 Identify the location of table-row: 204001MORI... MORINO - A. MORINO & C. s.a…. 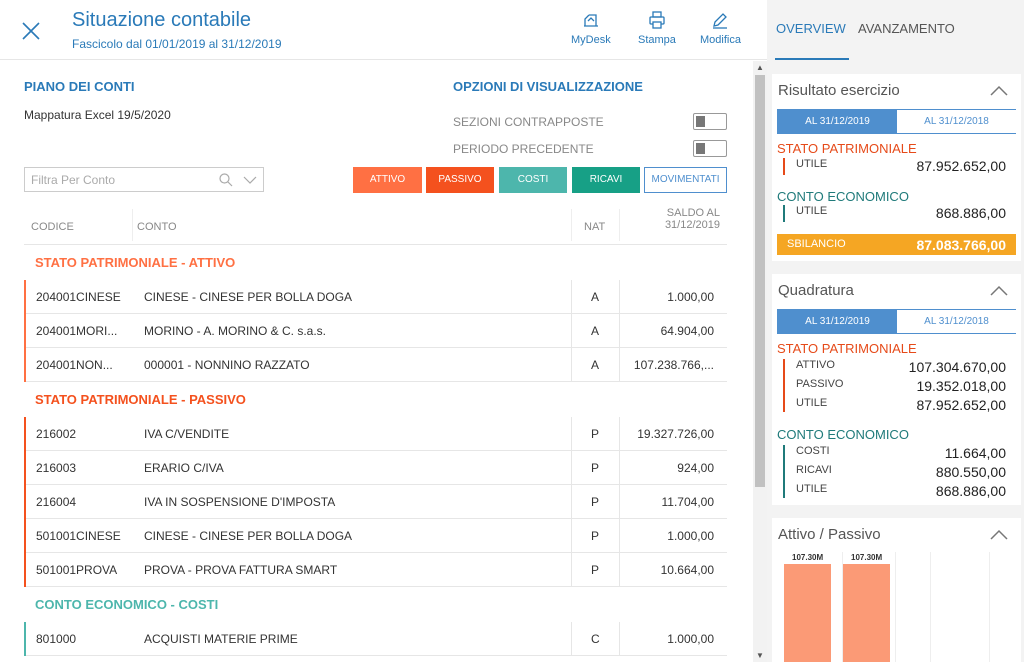
(375, 331).